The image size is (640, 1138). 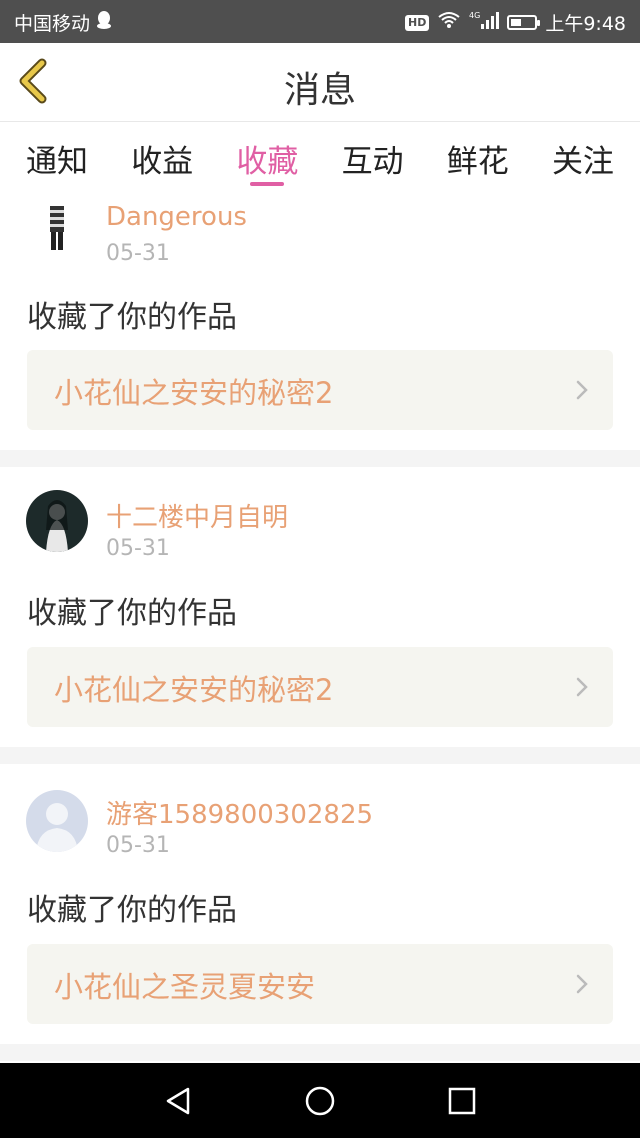 I want to click on nav-back-button, so click(x=178, y=1101).